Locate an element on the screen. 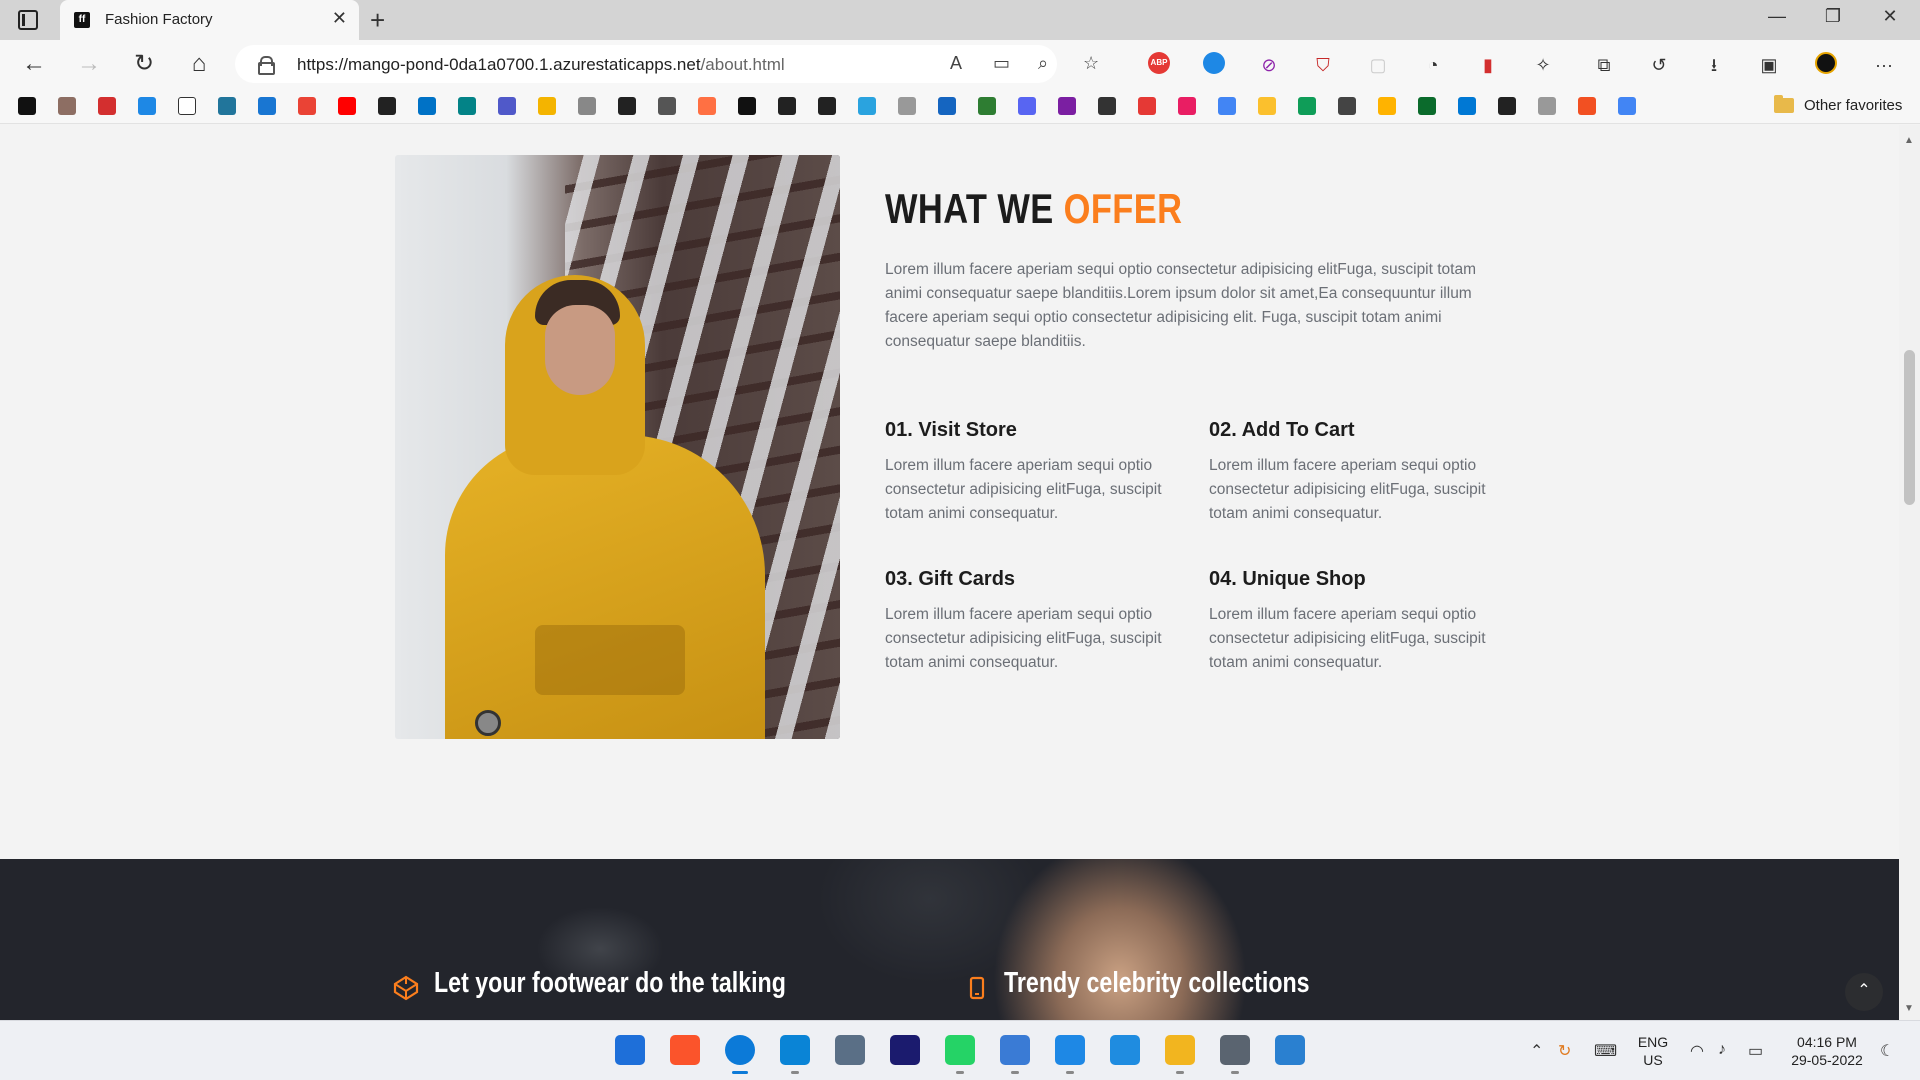  qr-icon is located at coordinates (667, 106).